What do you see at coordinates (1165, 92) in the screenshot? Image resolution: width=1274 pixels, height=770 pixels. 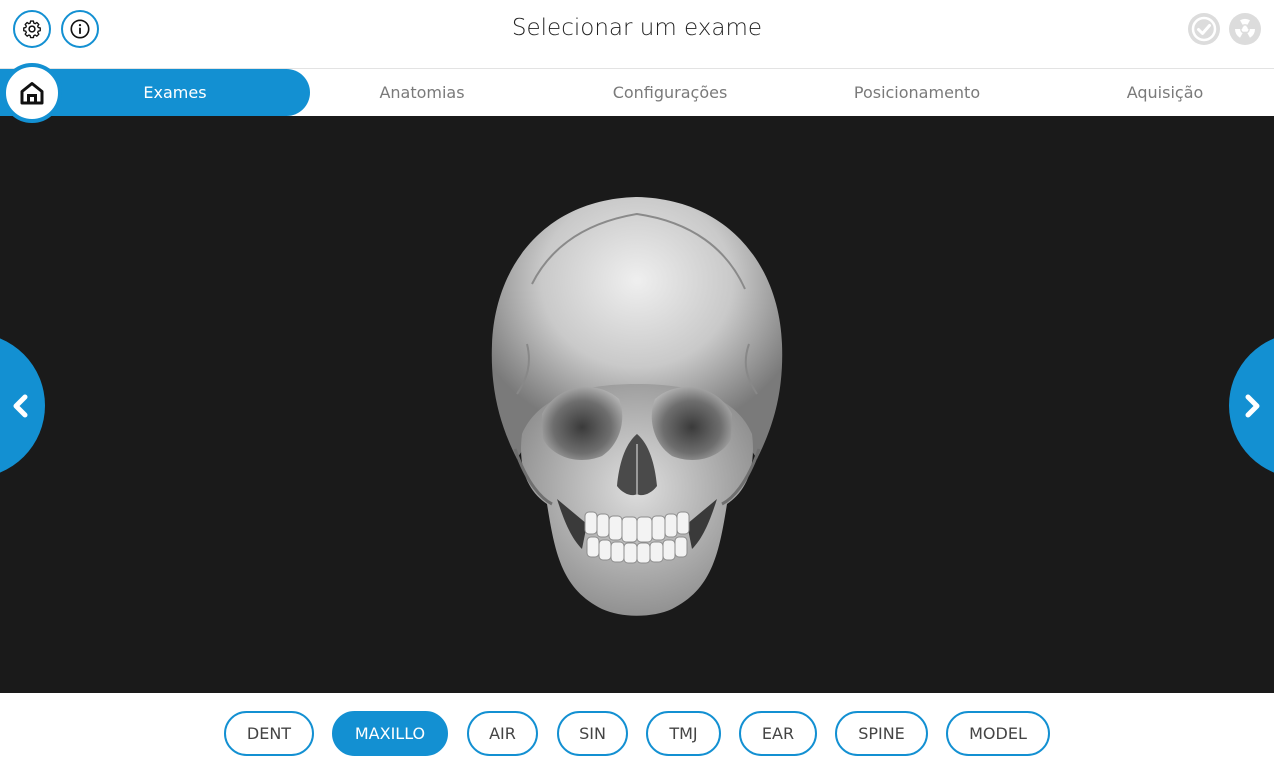 I see `tab-aquisicao: Aquisição` at bounding box center [1165, 92].